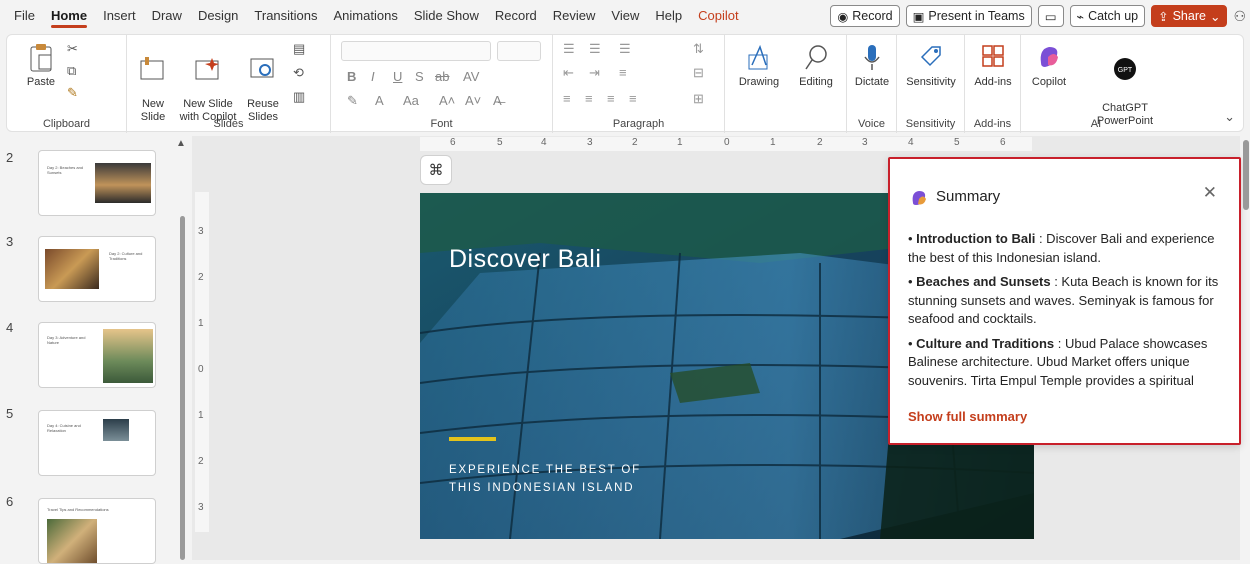 Image resolution: width=1250 pixels, height=564 pixels. What do you see at coordinates (419, 76) in the screenshot?
I see `shadow-icon: S` at bounding box center [419, 76].